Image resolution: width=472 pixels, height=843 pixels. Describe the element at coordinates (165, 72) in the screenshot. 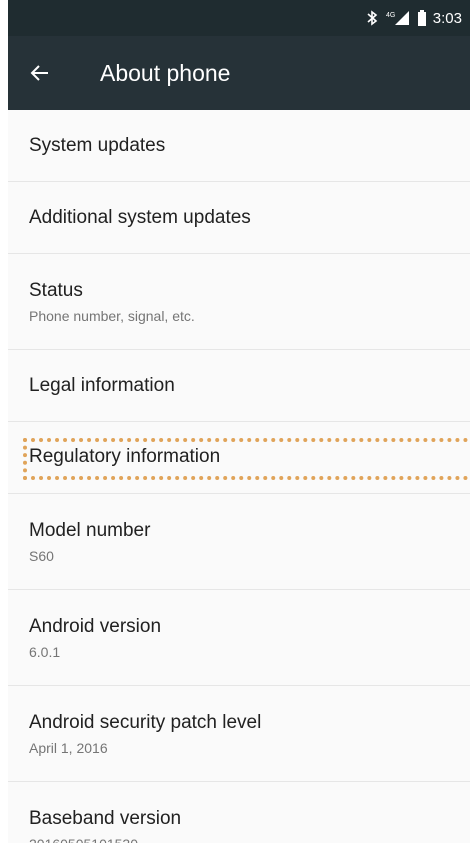

I see `page-title: About phone` at that location.